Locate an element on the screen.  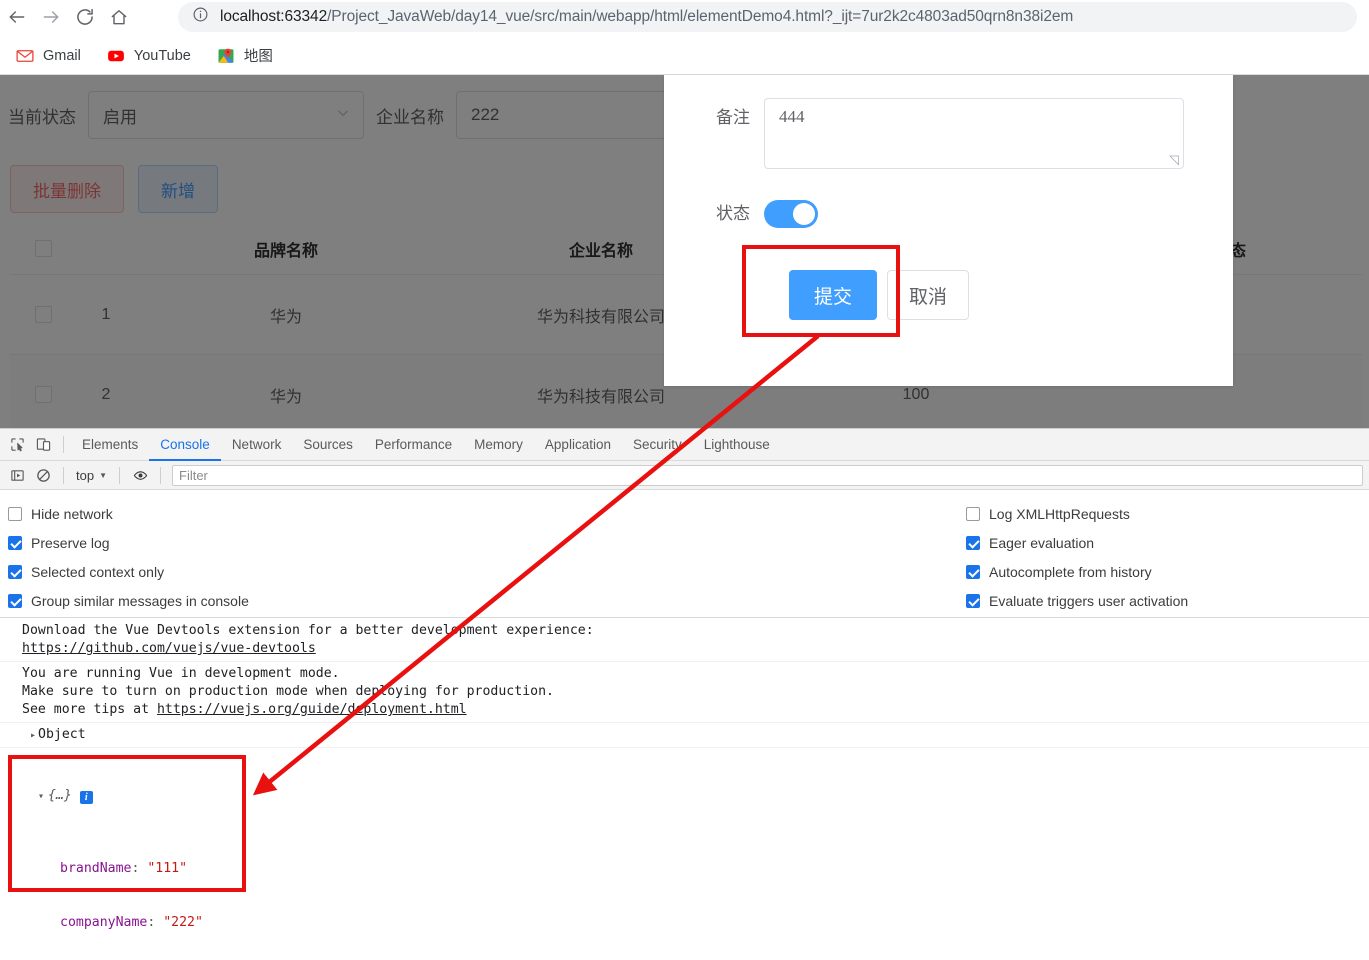
forward-arrow-icon is located at coordinates (51, 16).